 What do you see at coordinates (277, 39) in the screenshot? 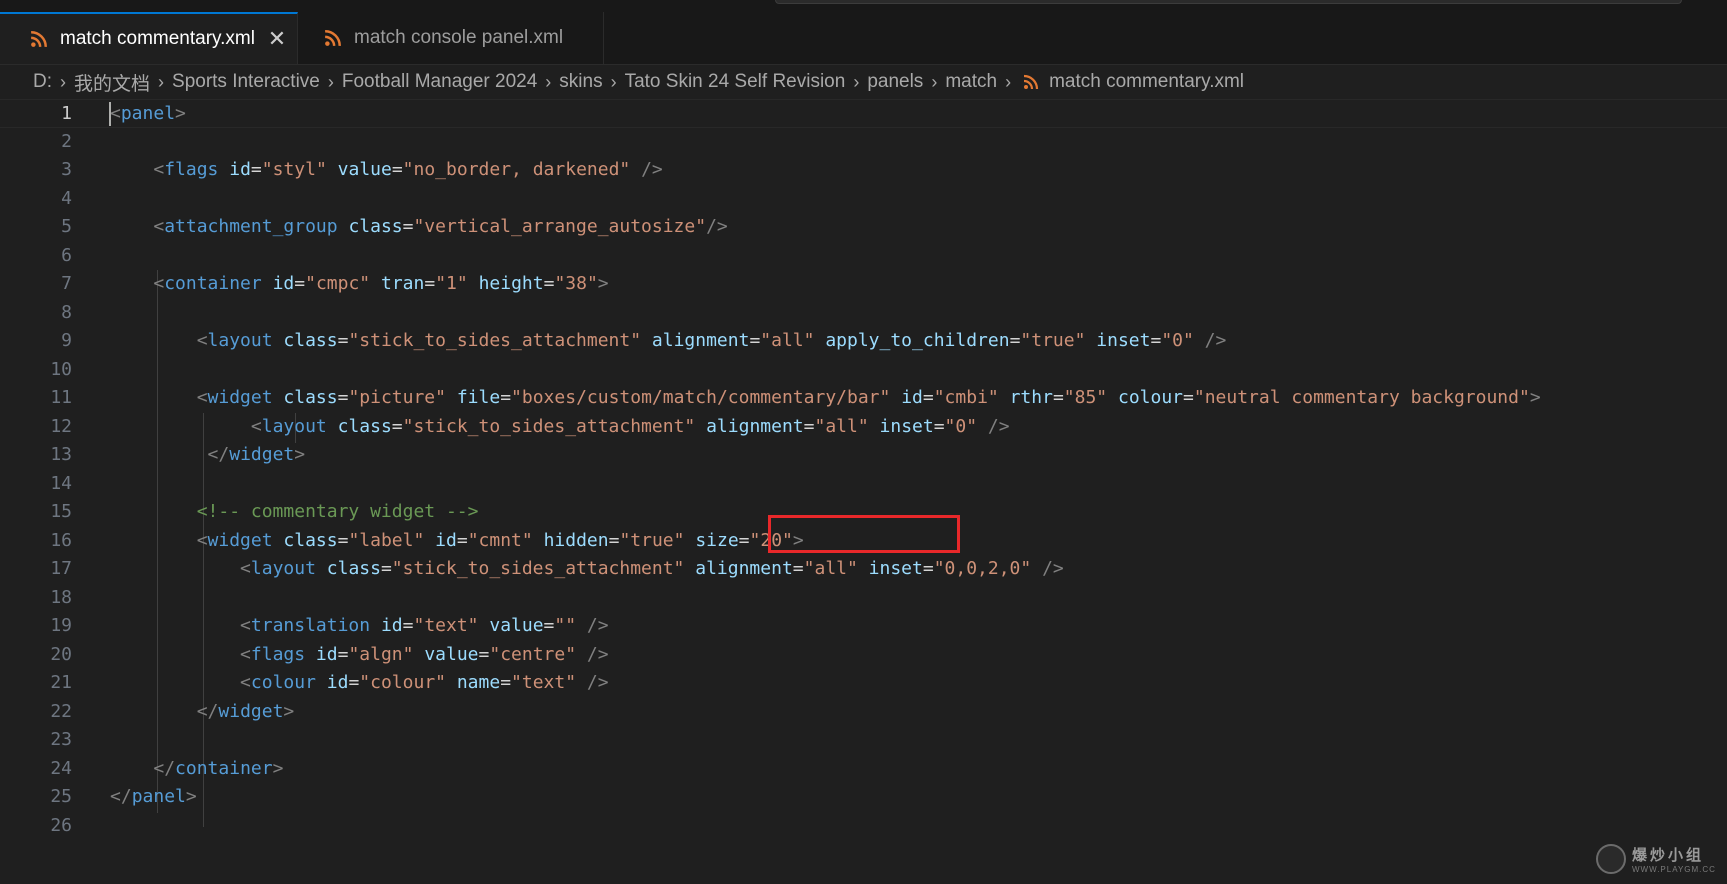
I see `close-icon: ✕` at bounding box center [277, 39].